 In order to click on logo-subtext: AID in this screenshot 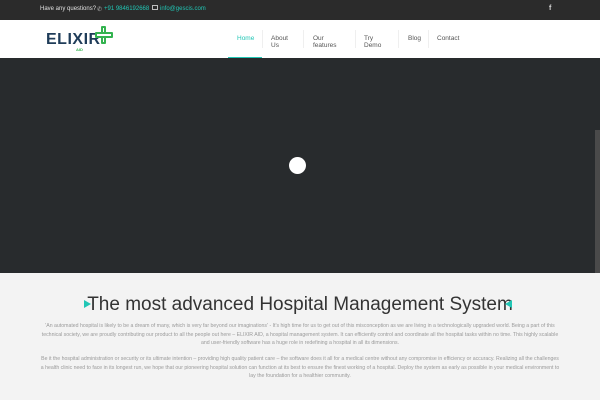, I will do `click(79, 49)`.